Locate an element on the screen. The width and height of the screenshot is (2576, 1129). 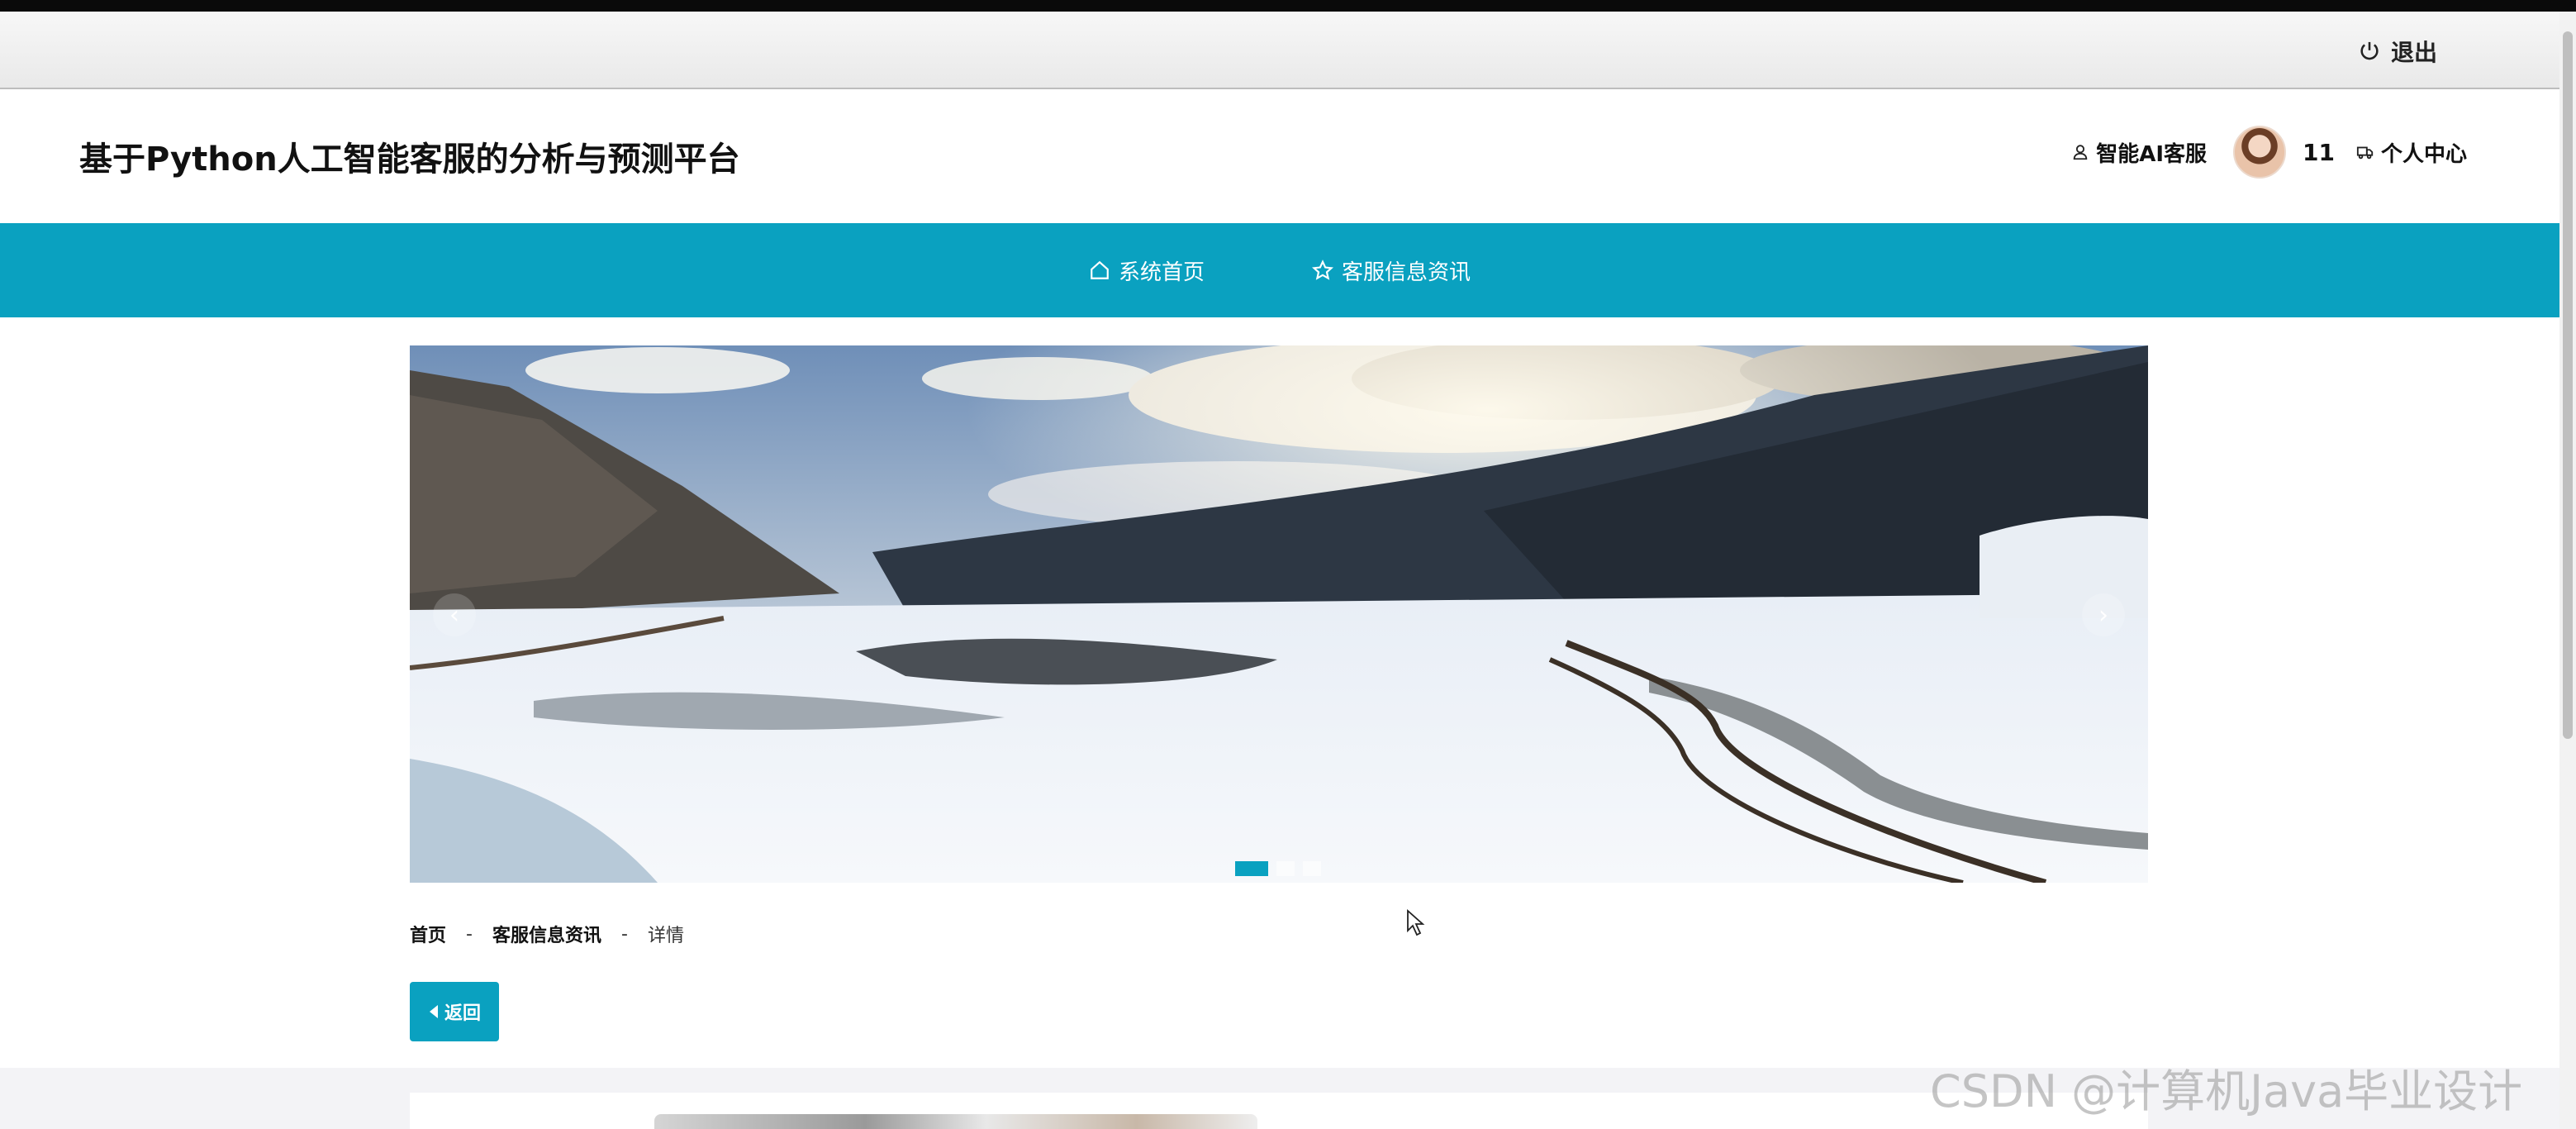
breadcrumb-section: 客服信息资讯 is located at coordinates (546, 934).